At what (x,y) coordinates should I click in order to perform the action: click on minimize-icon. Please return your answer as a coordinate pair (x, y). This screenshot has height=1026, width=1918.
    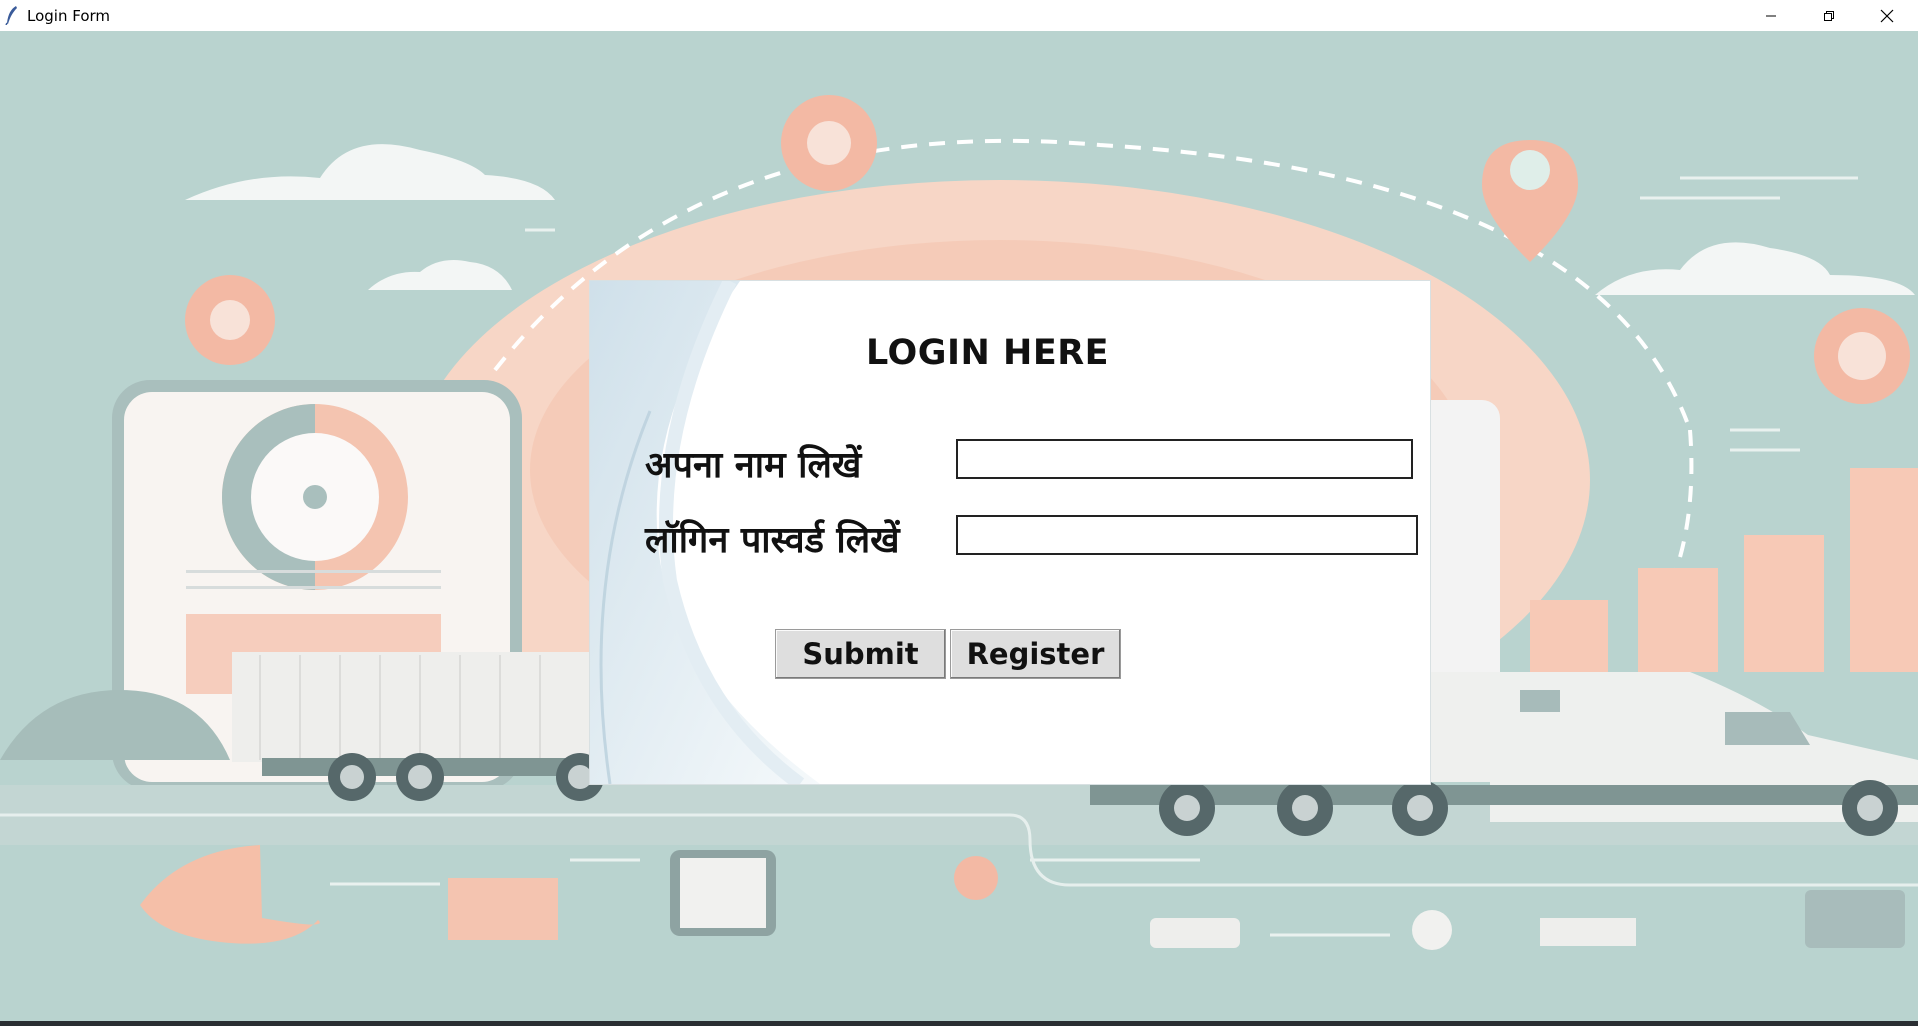
    Looking at the image, I should click on (1771, 15).